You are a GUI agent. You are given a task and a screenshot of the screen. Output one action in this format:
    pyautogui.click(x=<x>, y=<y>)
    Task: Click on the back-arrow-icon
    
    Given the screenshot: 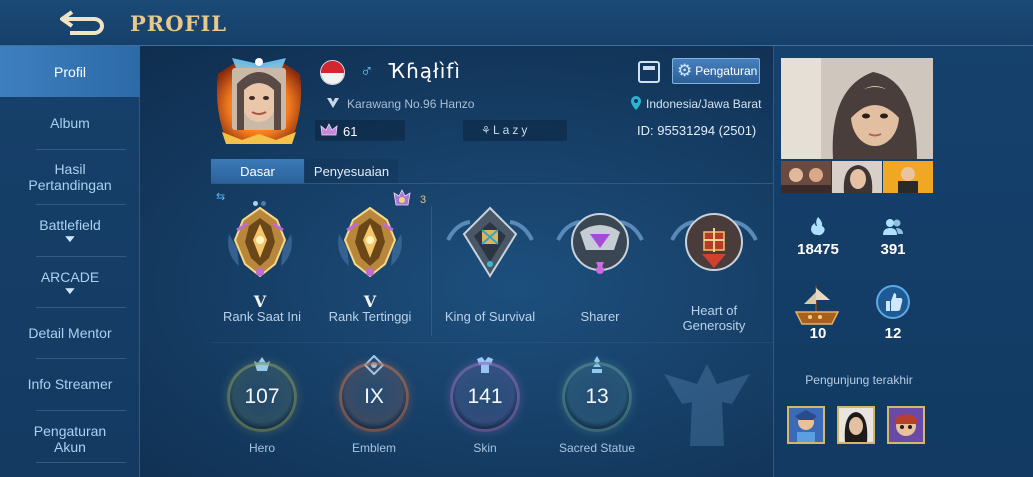 What is the action you would take?
    pyautogui.click(x=85, y=22)
    